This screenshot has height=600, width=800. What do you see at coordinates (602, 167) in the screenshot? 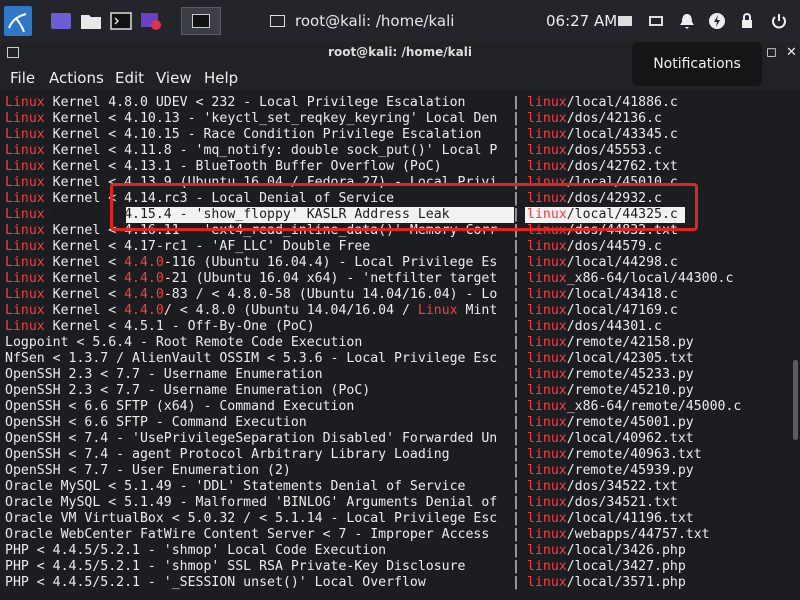
I see `exploit-path: linux/dos/42762.txt` at bounding box center [602, 167].